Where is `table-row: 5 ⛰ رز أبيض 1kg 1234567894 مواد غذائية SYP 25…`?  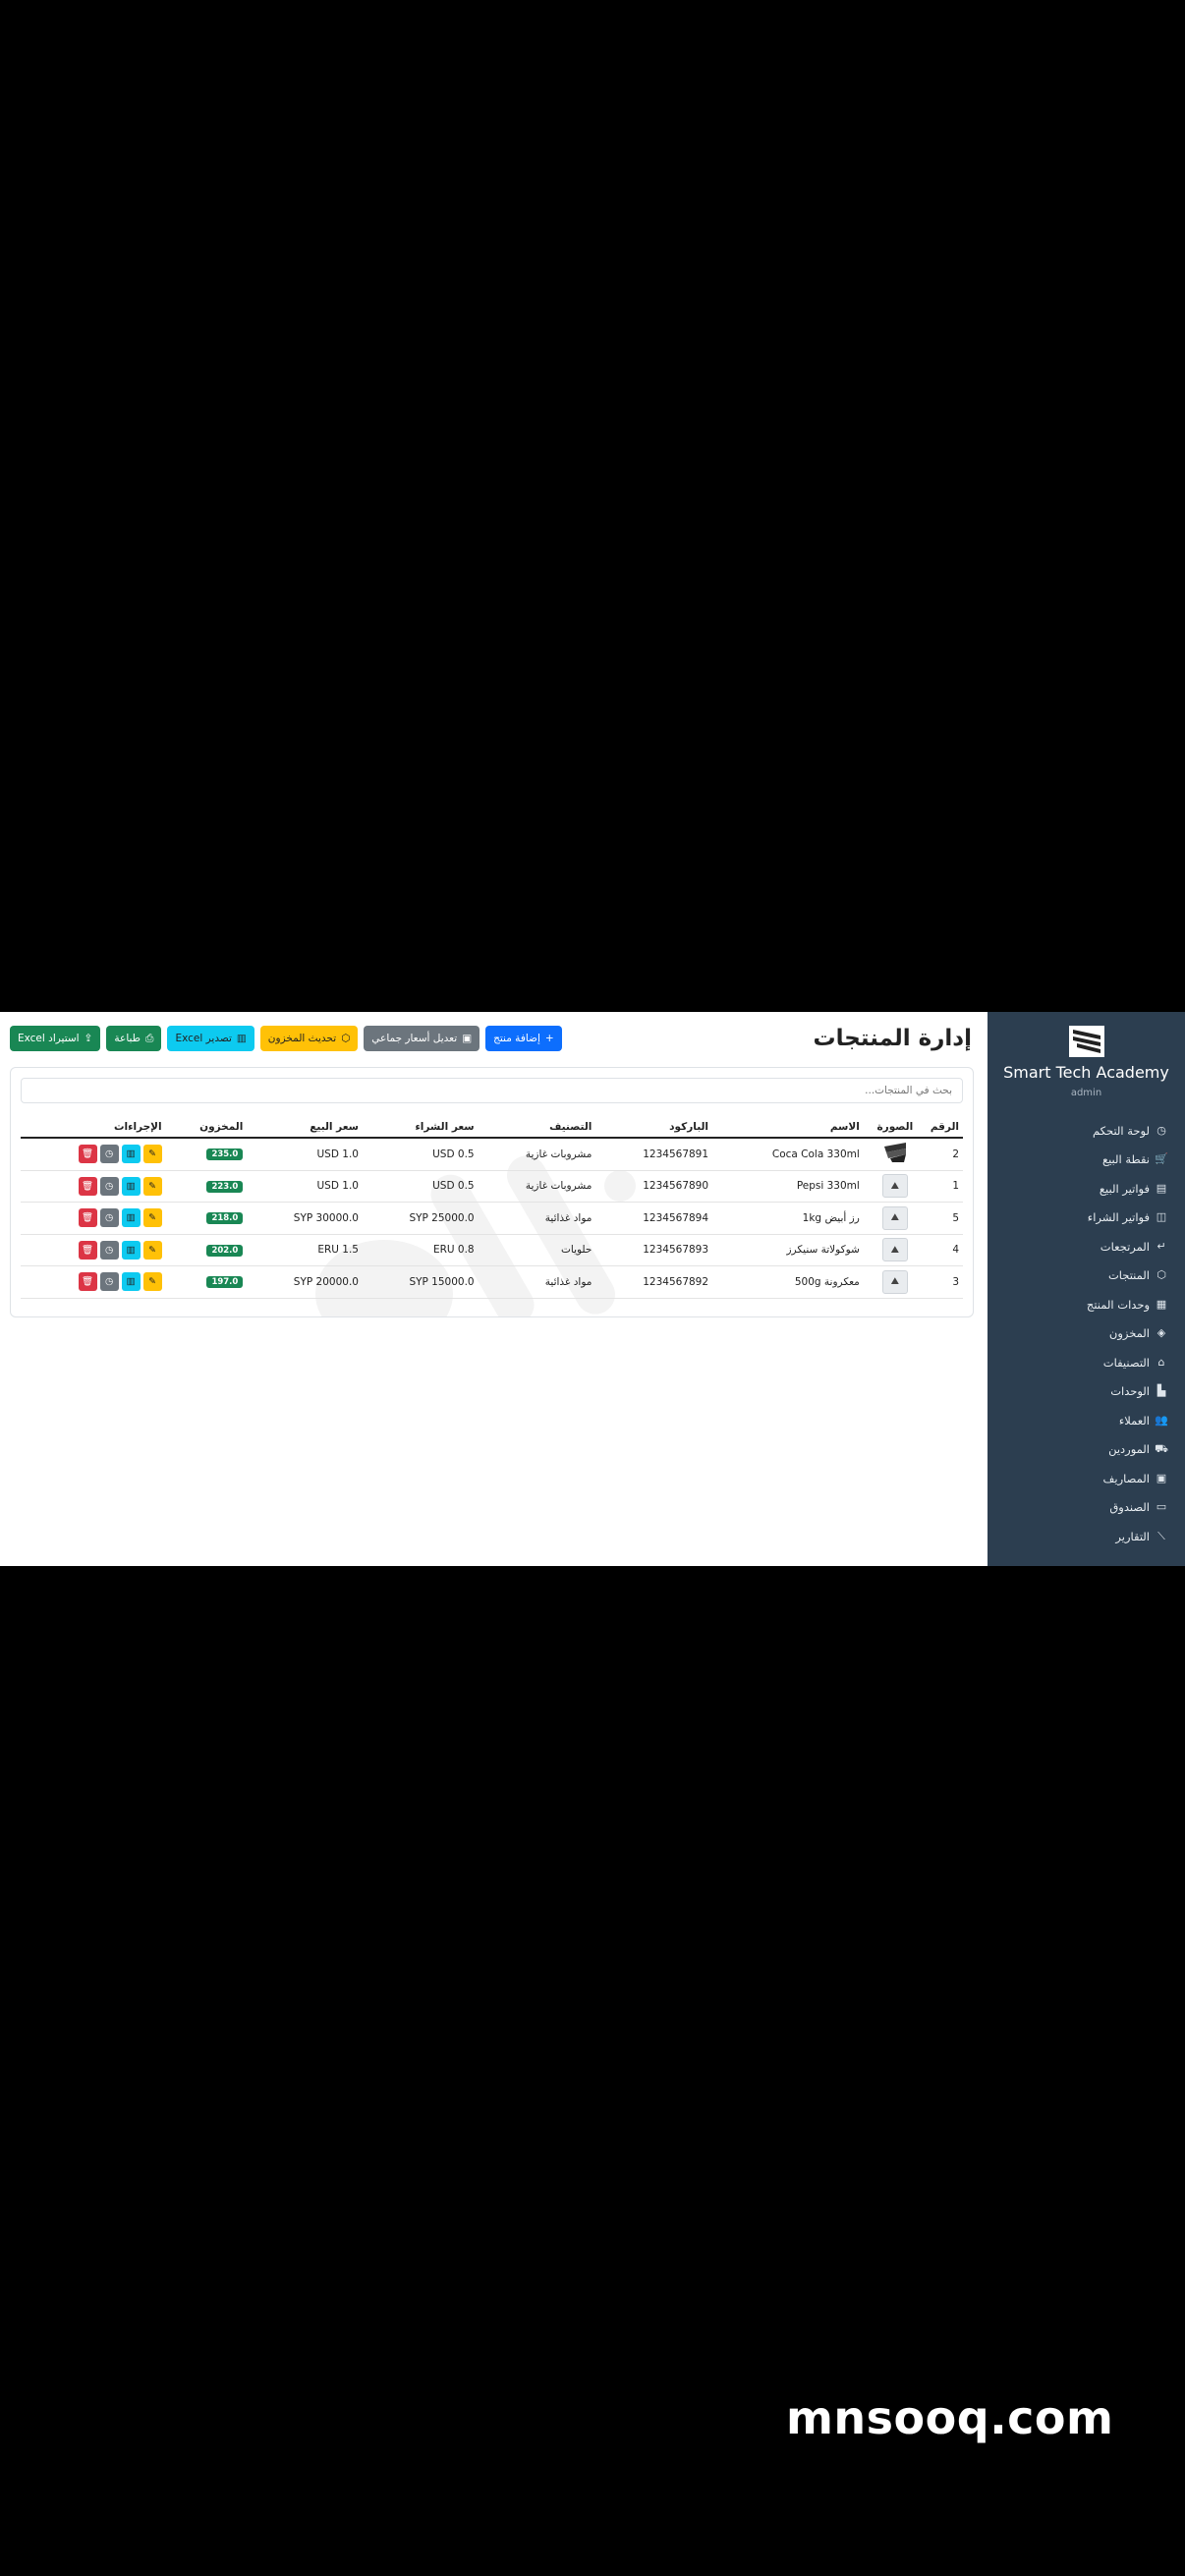
table-row: 5 ⛰ رز أبيض 1kg 1234567894 مواد غذائية SYP 25… is located at coordinates (492, 1218).